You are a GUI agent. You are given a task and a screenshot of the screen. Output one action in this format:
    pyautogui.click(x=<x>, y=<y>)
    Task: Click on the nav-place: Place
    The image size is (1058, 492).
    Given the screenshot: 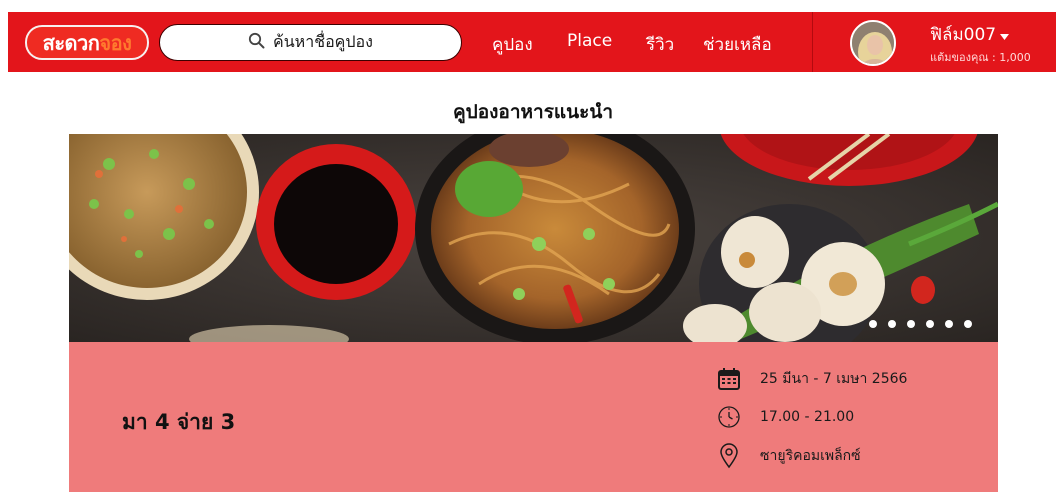 What is the action you would take?
    pyautogui.click(x=589, y=41)
    